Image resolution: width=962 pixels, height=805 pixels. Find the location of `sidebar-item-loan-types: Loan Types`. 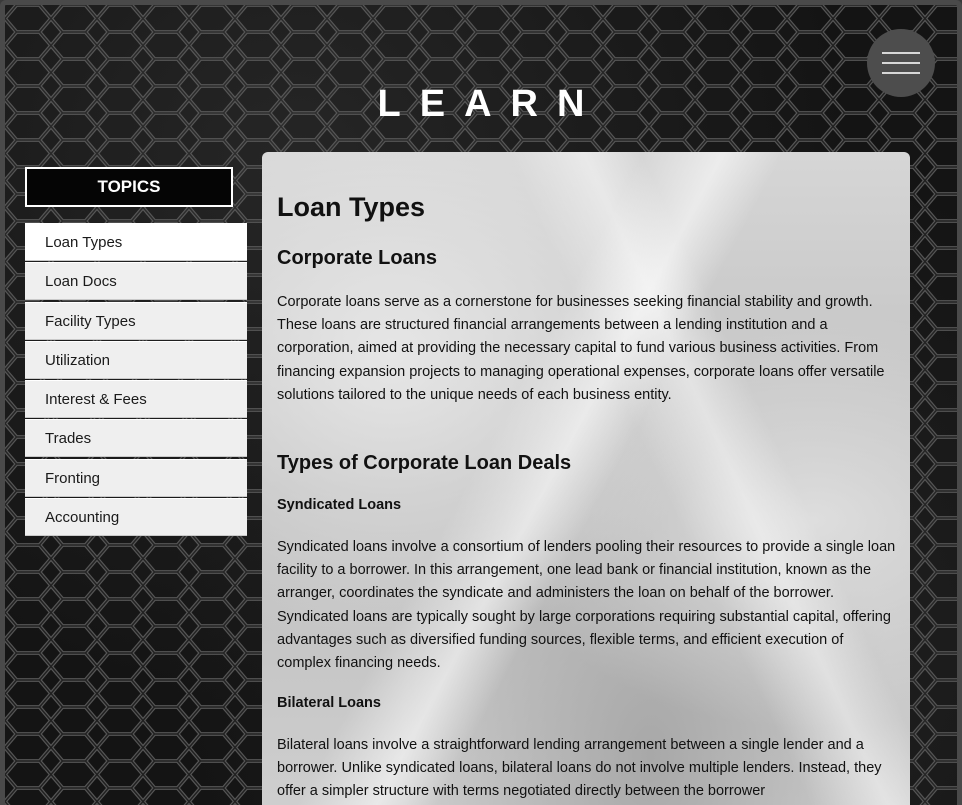

sidebar-item-loan-types: Loan Types is located at coordinates (136, 242).